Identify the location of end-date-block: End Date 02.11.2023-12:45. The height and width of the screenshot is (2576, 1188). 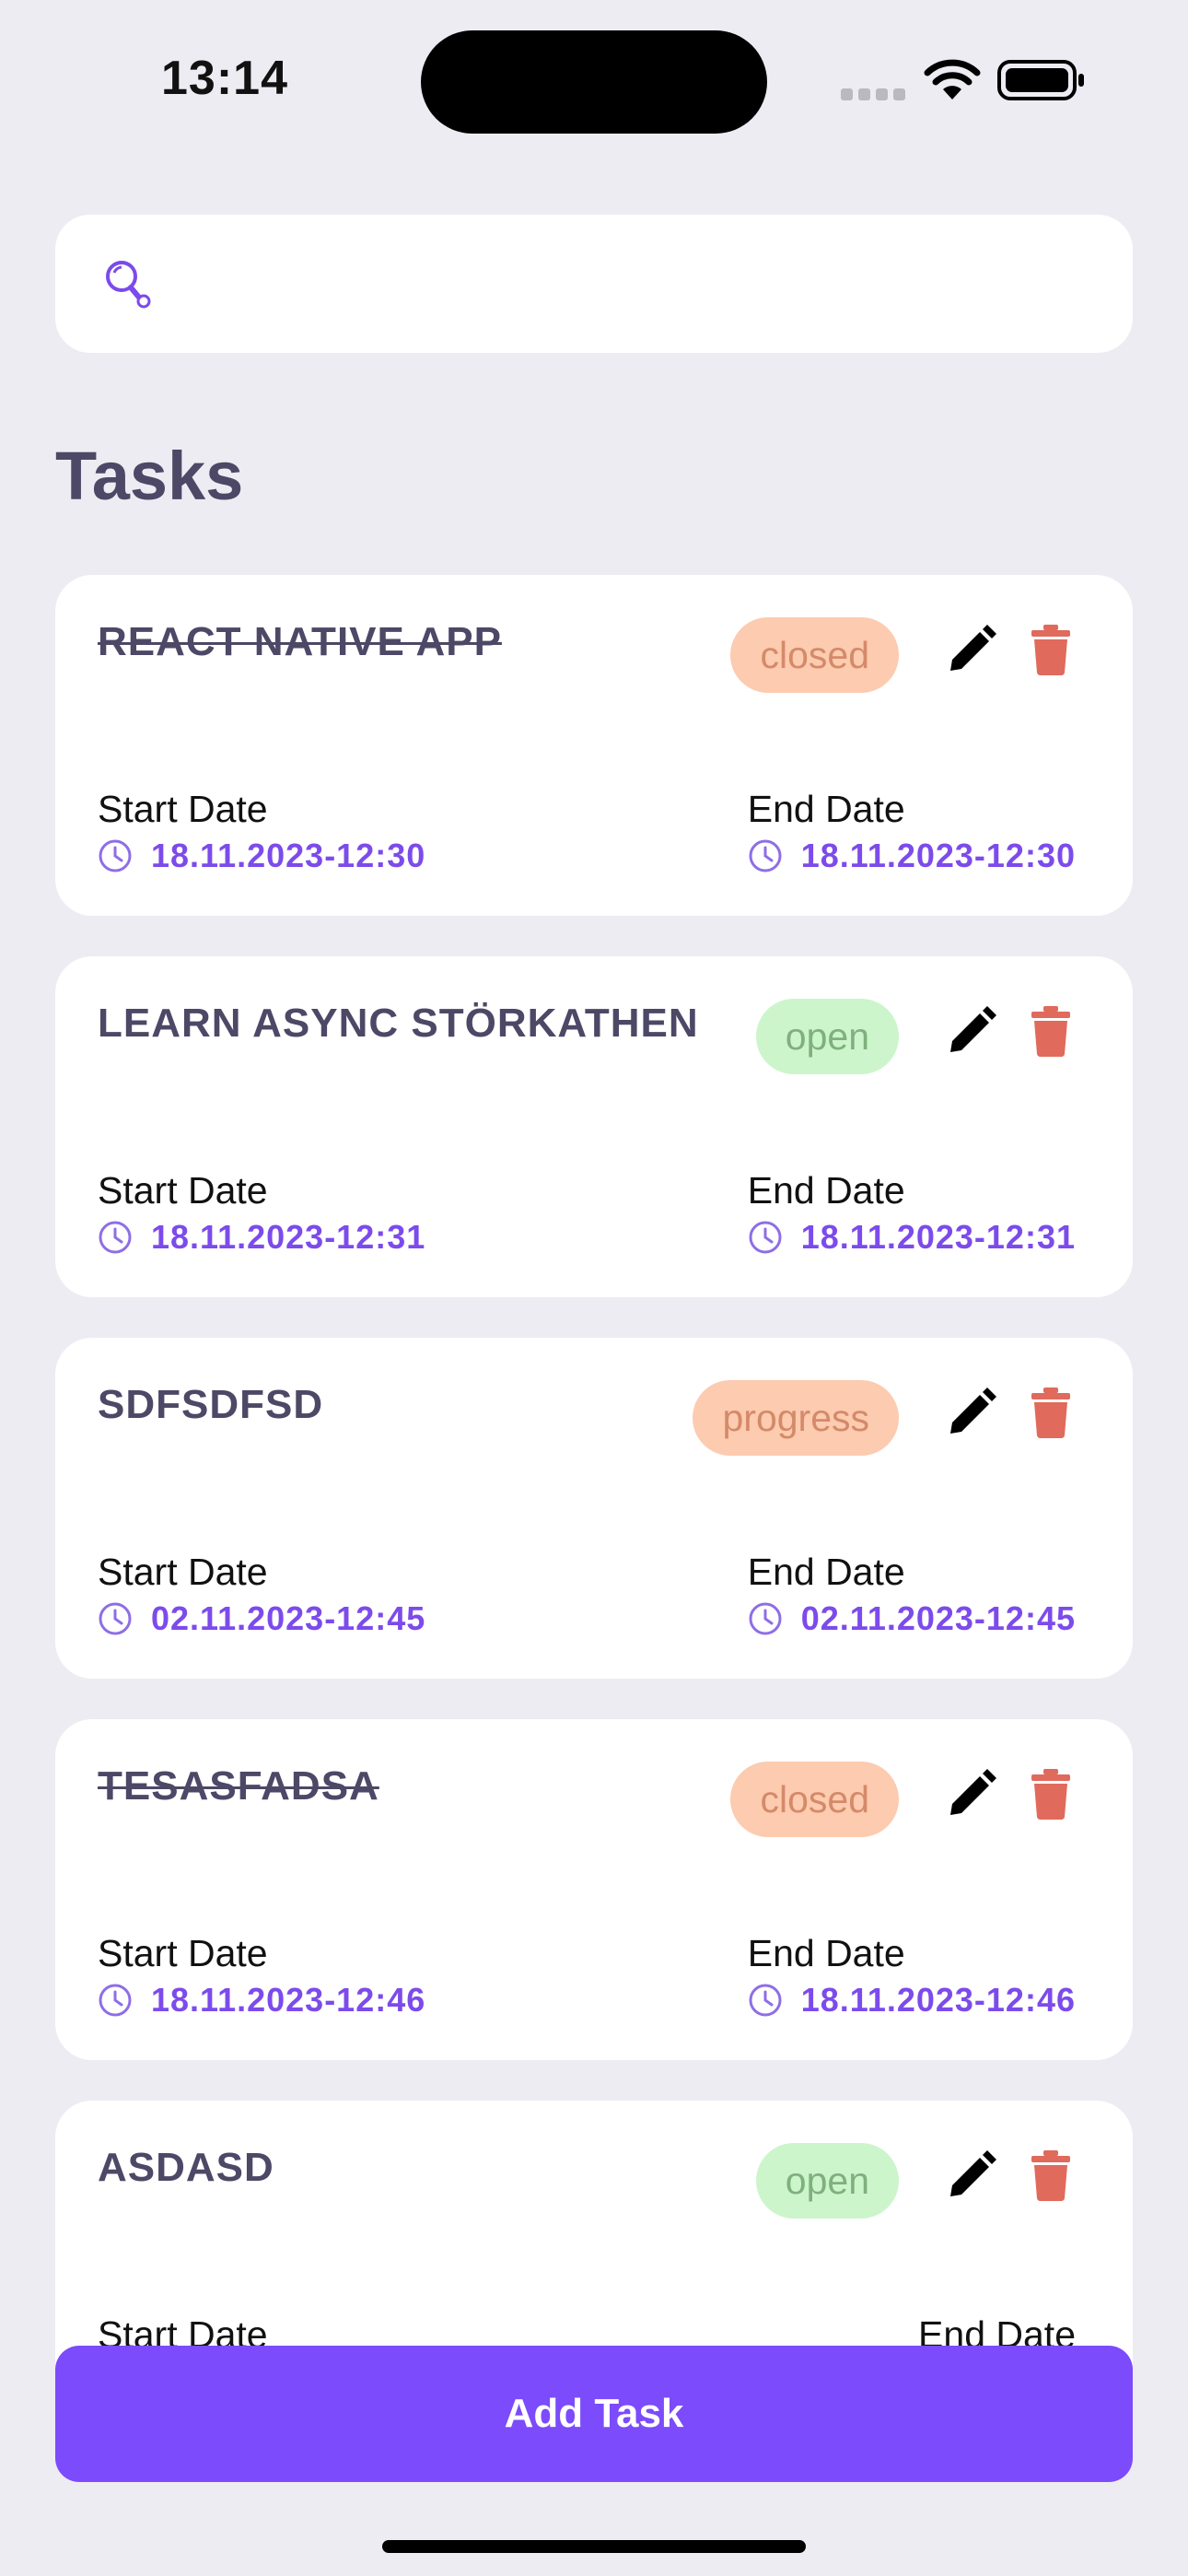
(912, 1594).